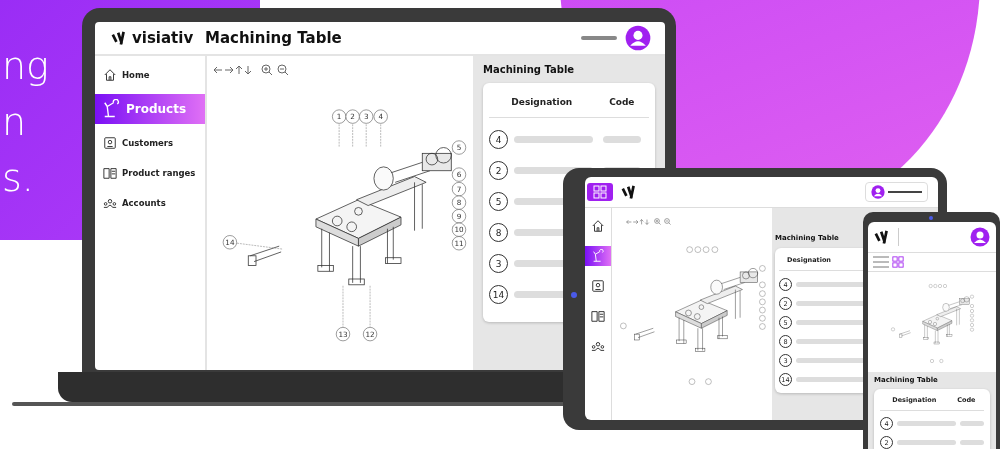  I want to click on panel-title: Machining Table, so click(529, 69).